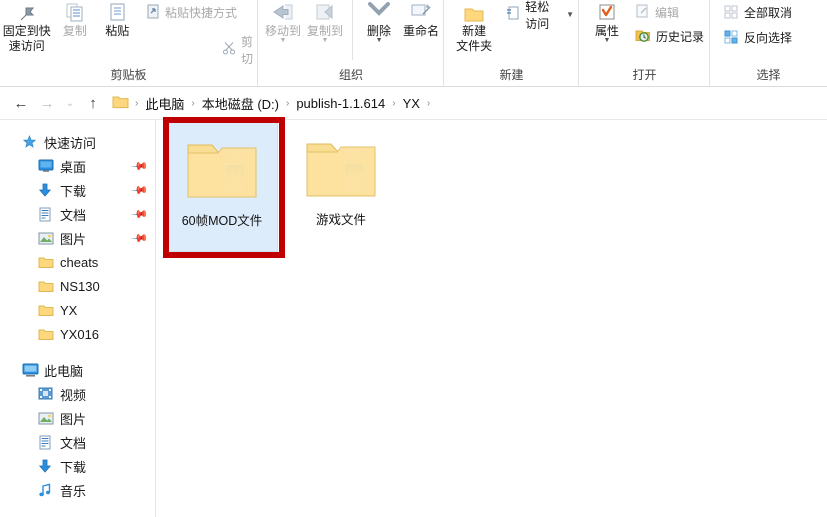 The height and width of the screenshot is (517, 827). What do you see at coordinates (510, 43) in the screenshot?
I see `ribbon-group-new: 新建 文件夹 轻松访问 ▼ 新建` at bounding box center [510, 43].